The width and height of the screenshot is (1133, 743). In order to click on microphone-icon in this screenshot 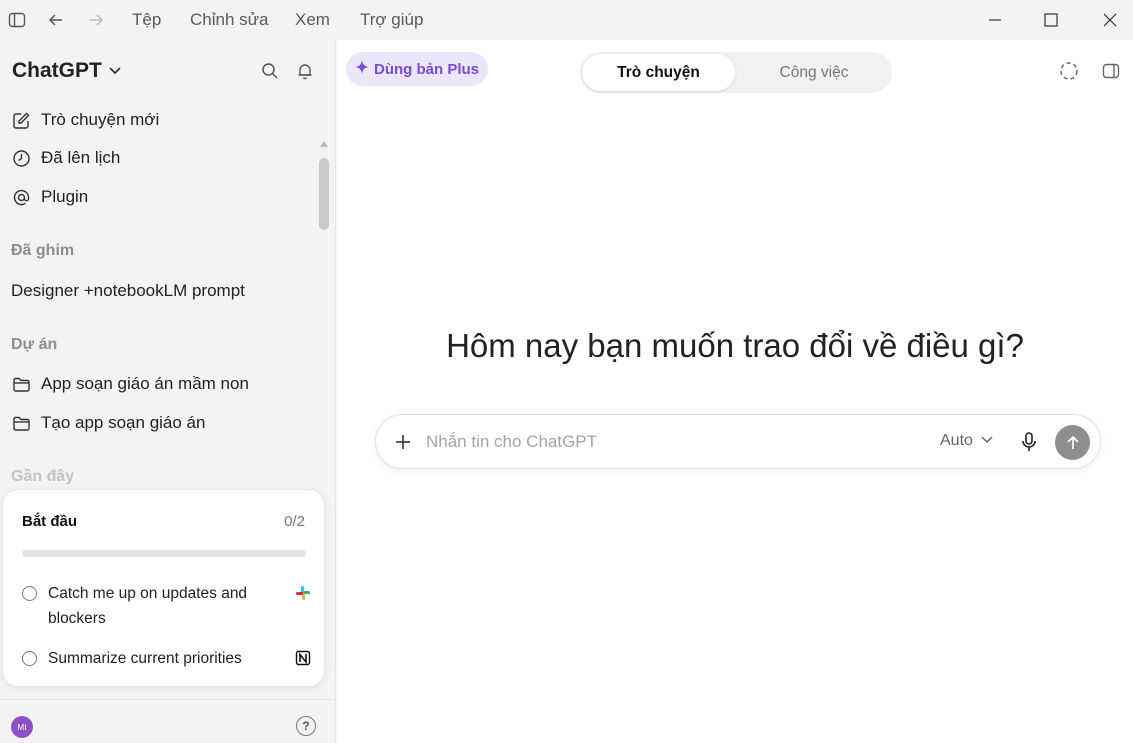, I will do `click(1029, 442)`.